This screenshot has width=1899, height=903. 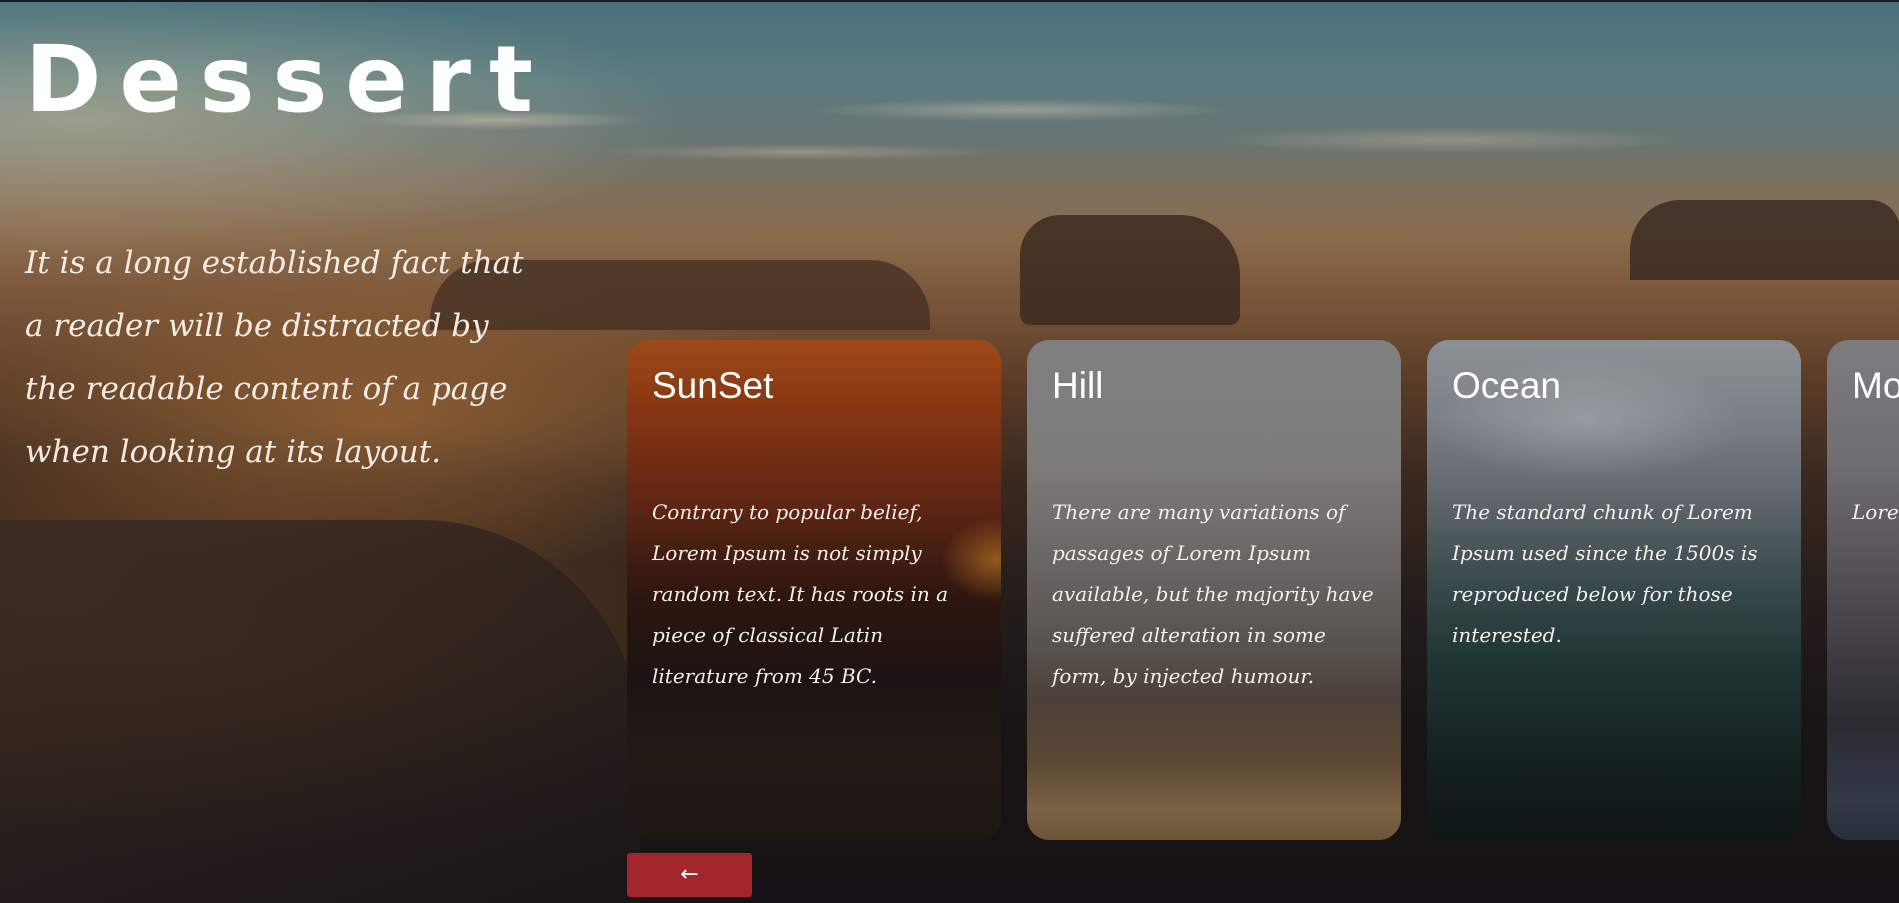 I want to click on card-title: Hill, so click(x=1078, y=385).